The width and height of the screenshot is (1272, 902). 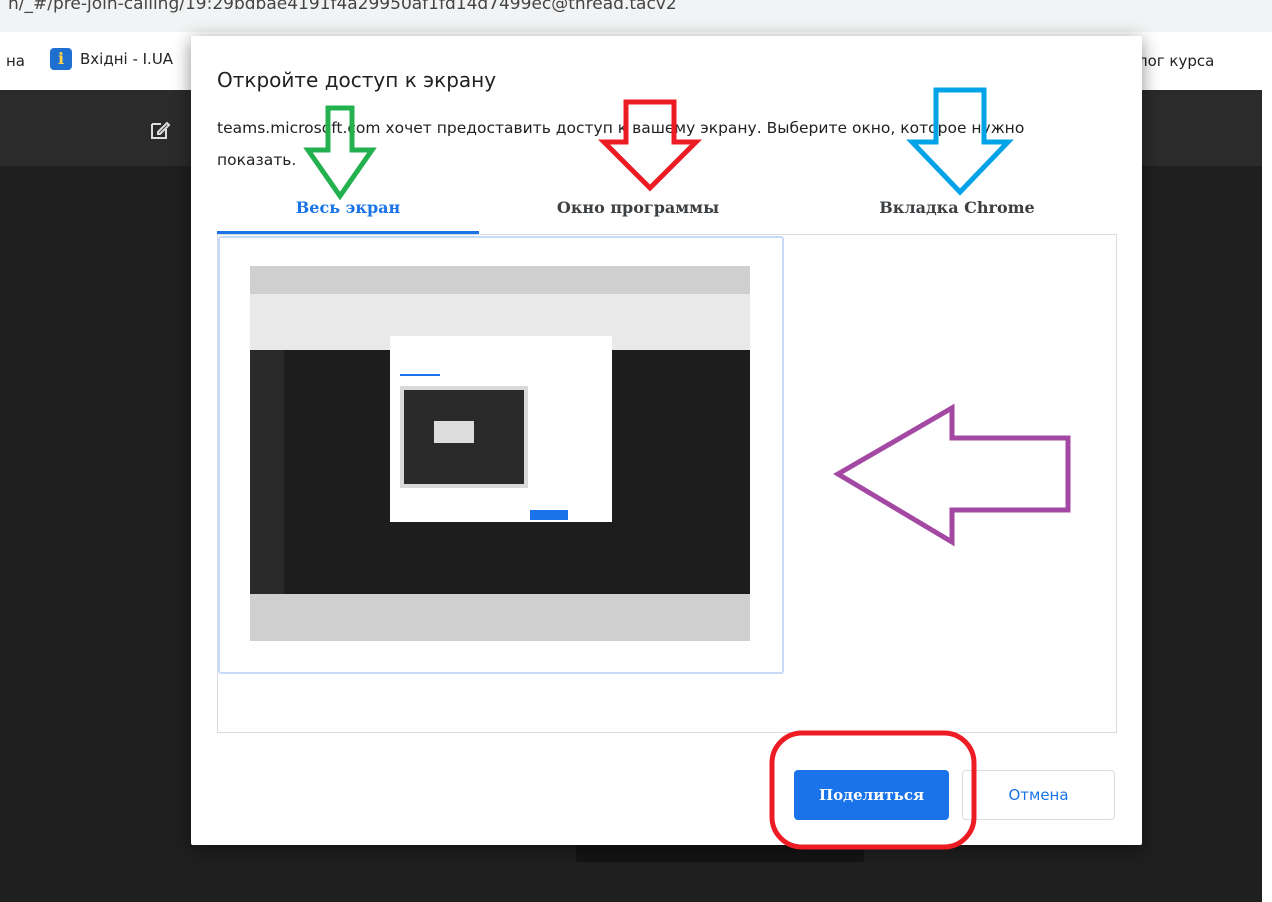 What do you see at coordinates (960, 141) in the screenshot?
I see `blue-down-arrow` at bounding box center [960, 141].